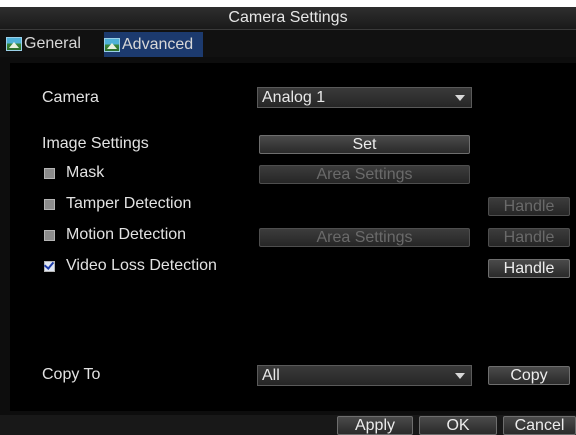  Describe the element at coordinates (529, 375) in the screenshot. I see `copy-button: Copy` at that location.